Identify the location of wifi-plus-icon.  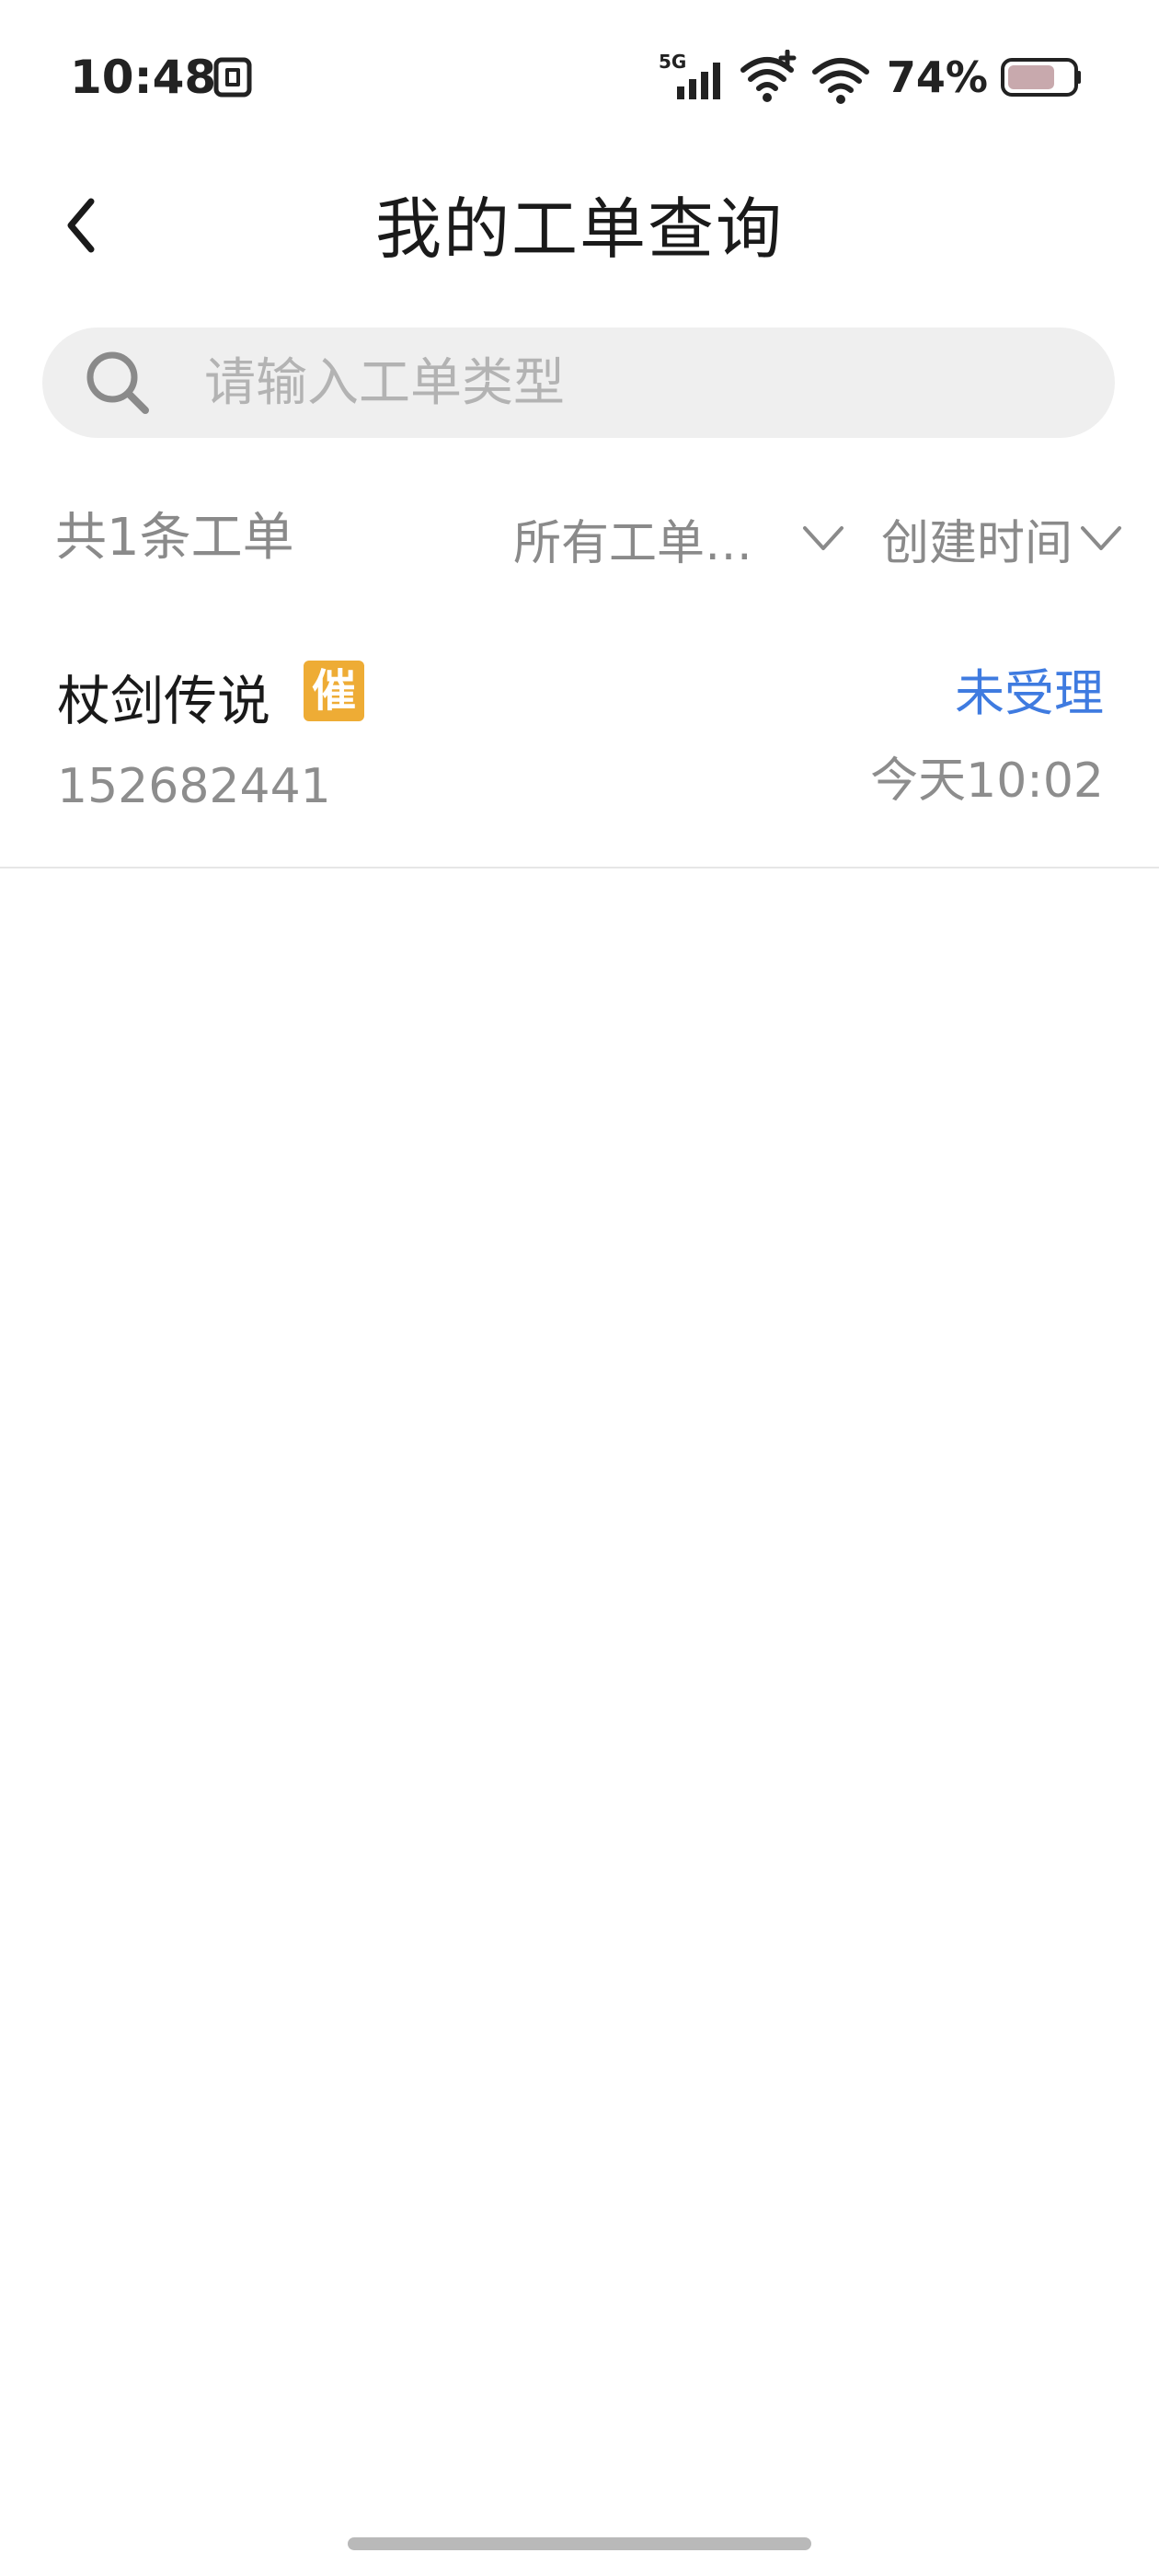
(768, 76).